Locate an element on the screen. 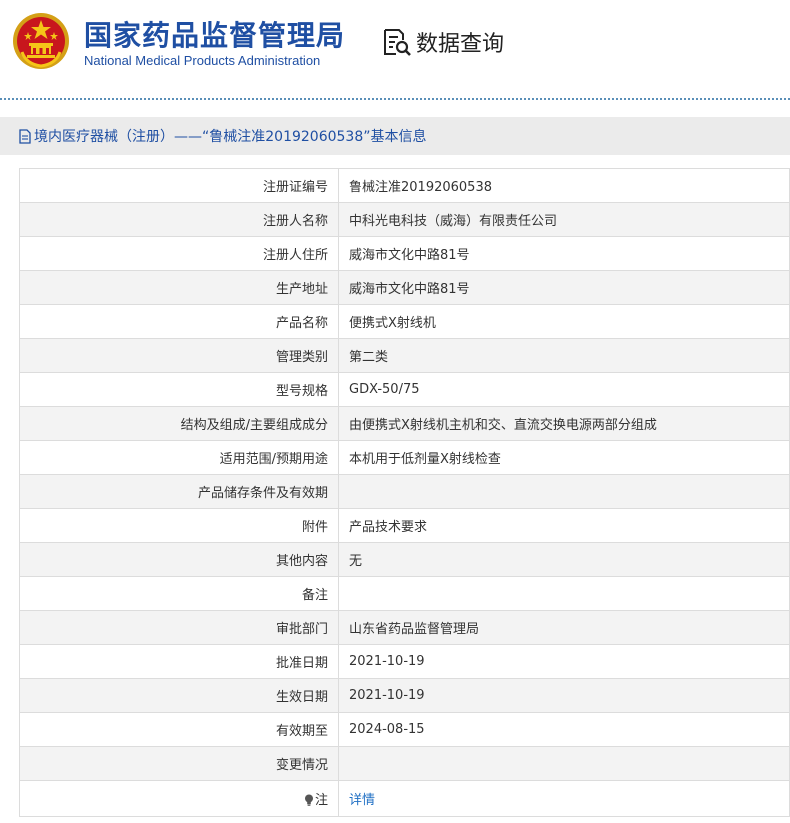  field-value-remarks is located at coordinates (564, 593).